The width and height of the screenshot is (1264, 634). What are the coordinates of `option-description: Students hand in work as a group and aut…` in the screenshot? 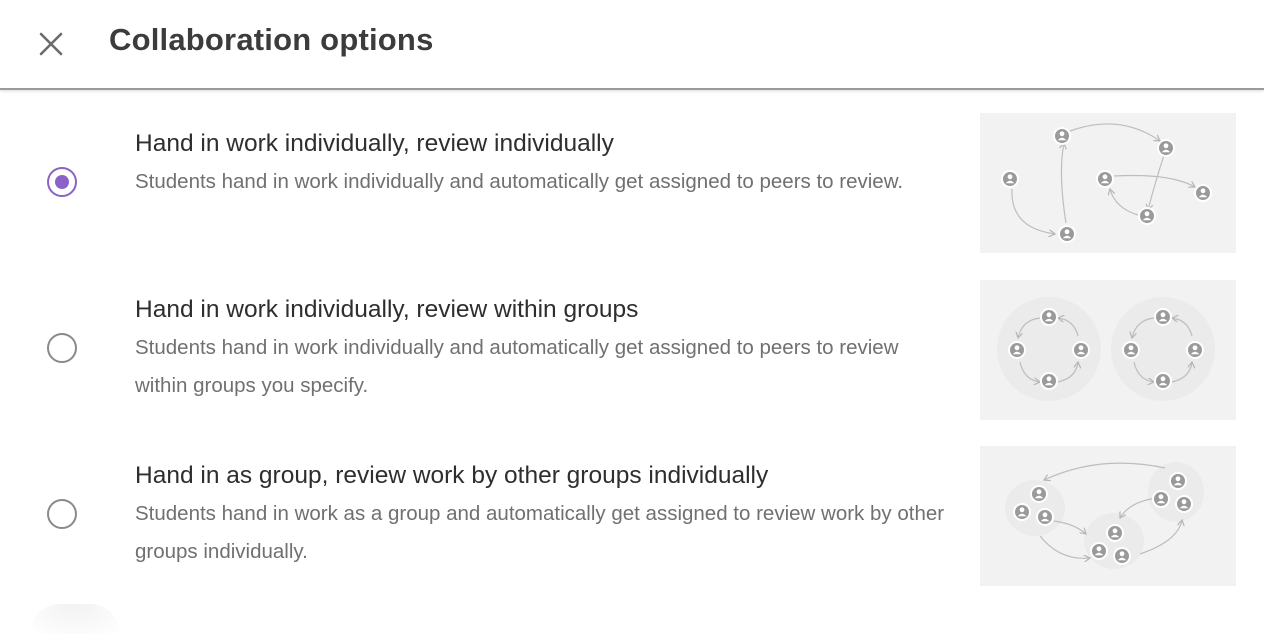 It's located at (540, 532).